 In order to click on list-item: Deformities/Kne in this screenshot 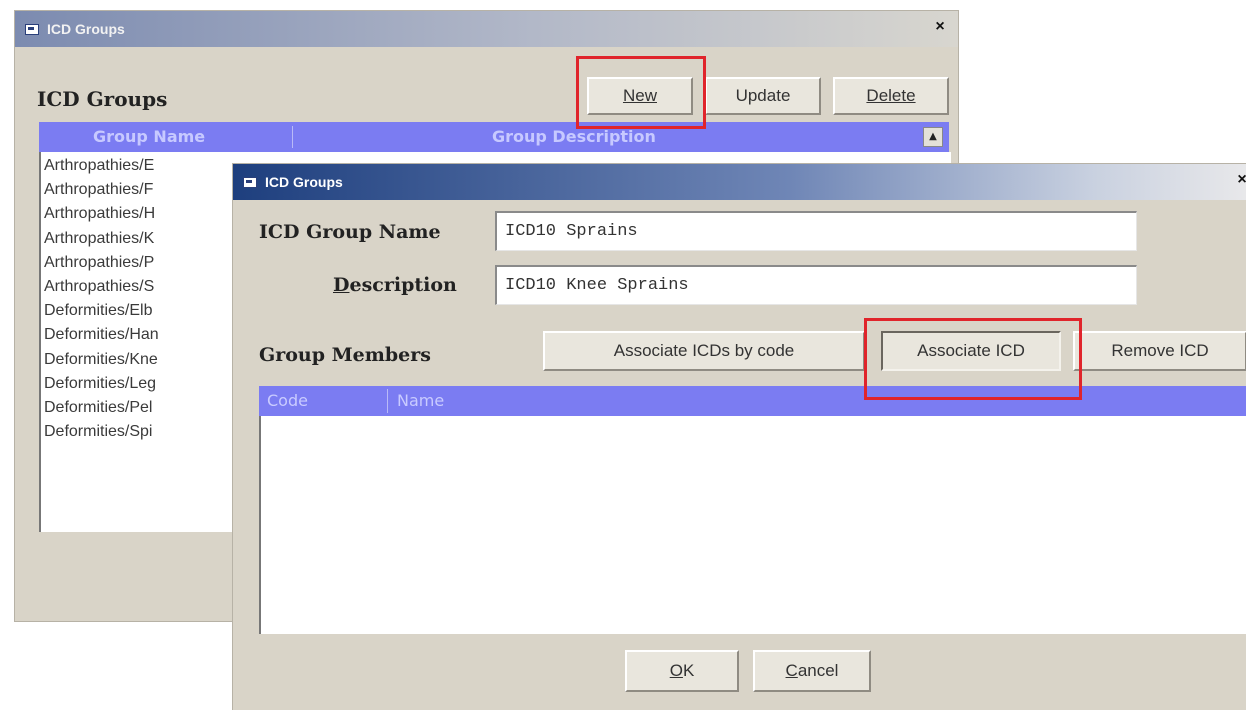, I will do `click(132, 360)`.